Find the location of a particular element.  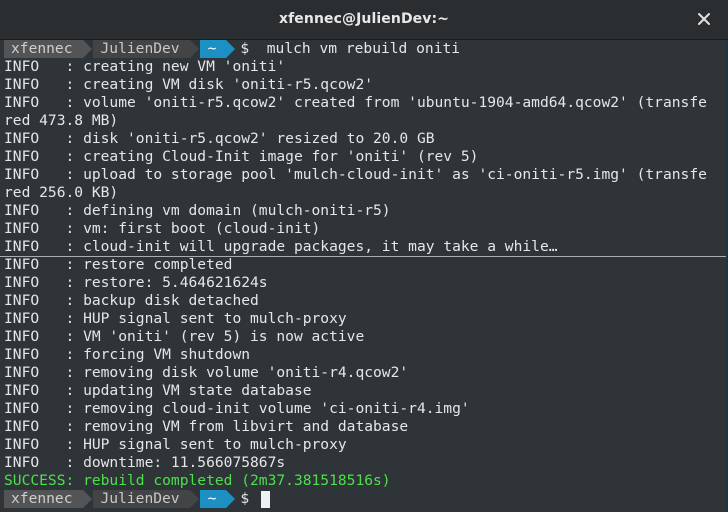

output-line: red 256.0 KB) is located at coordinates (61, 192).